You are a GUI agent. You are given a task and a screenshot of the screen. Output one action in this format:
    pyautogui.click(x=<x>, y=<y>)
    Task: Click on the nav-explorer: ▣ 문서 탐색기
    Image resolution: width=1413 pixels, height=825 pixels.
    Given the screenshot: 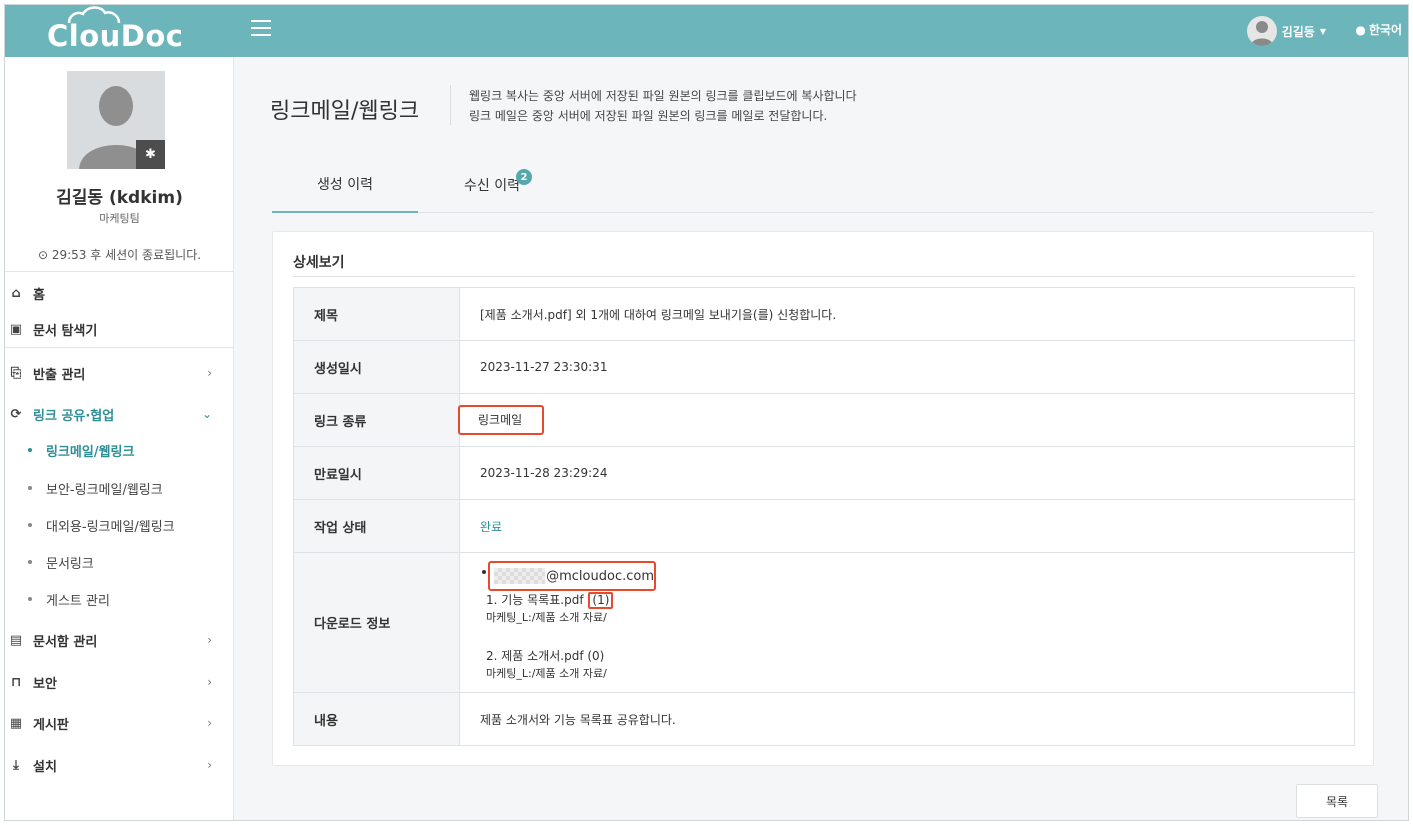 What is the action you would take?
    pyautogui.click(x=119, y=329)
    